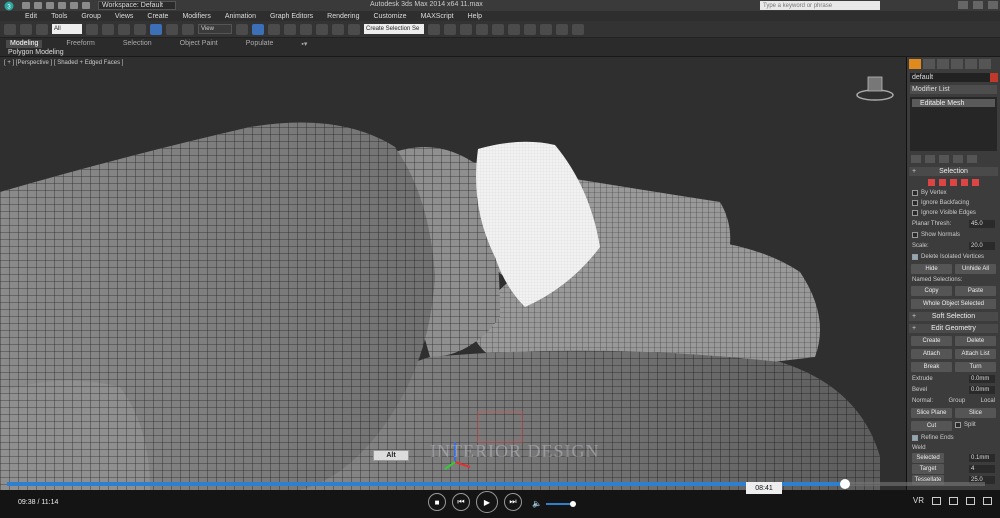  I want to click on minimize-icon, so click(963, 5).